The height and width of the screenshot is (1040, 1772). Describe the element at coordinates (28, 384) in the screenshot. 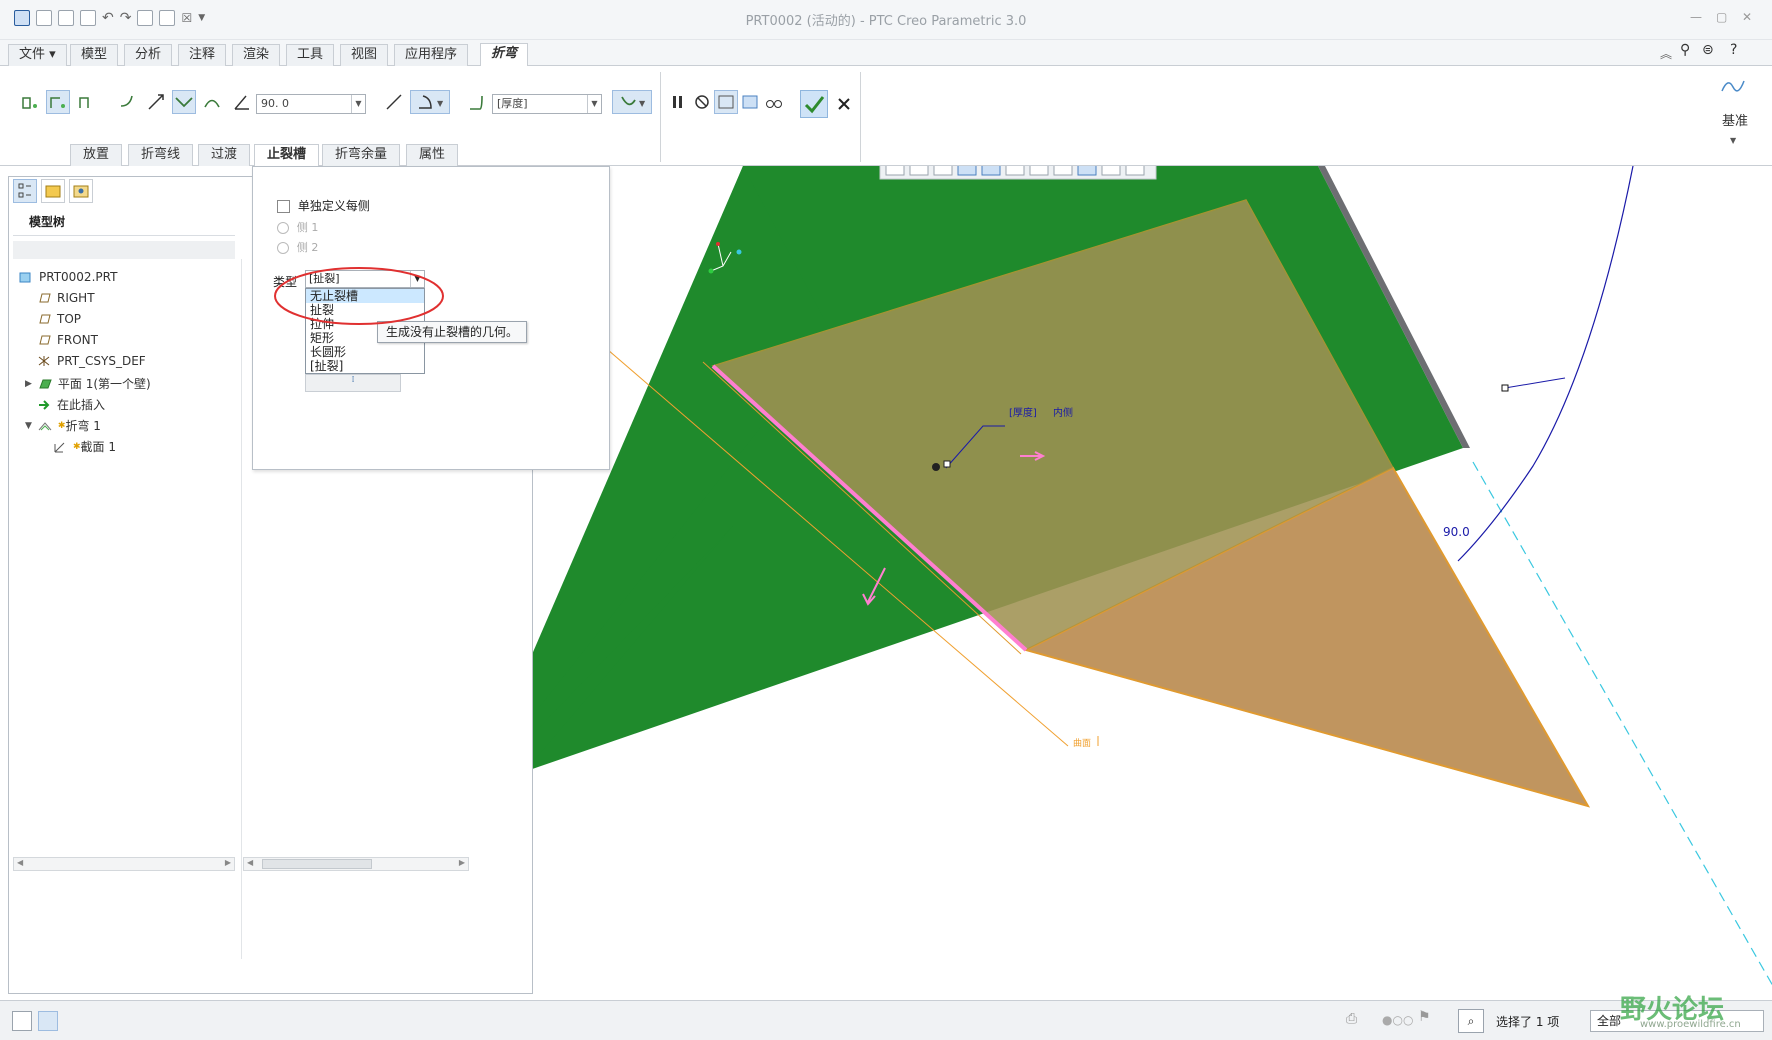

I see `expand-arrow-icon: ▶` at that location.